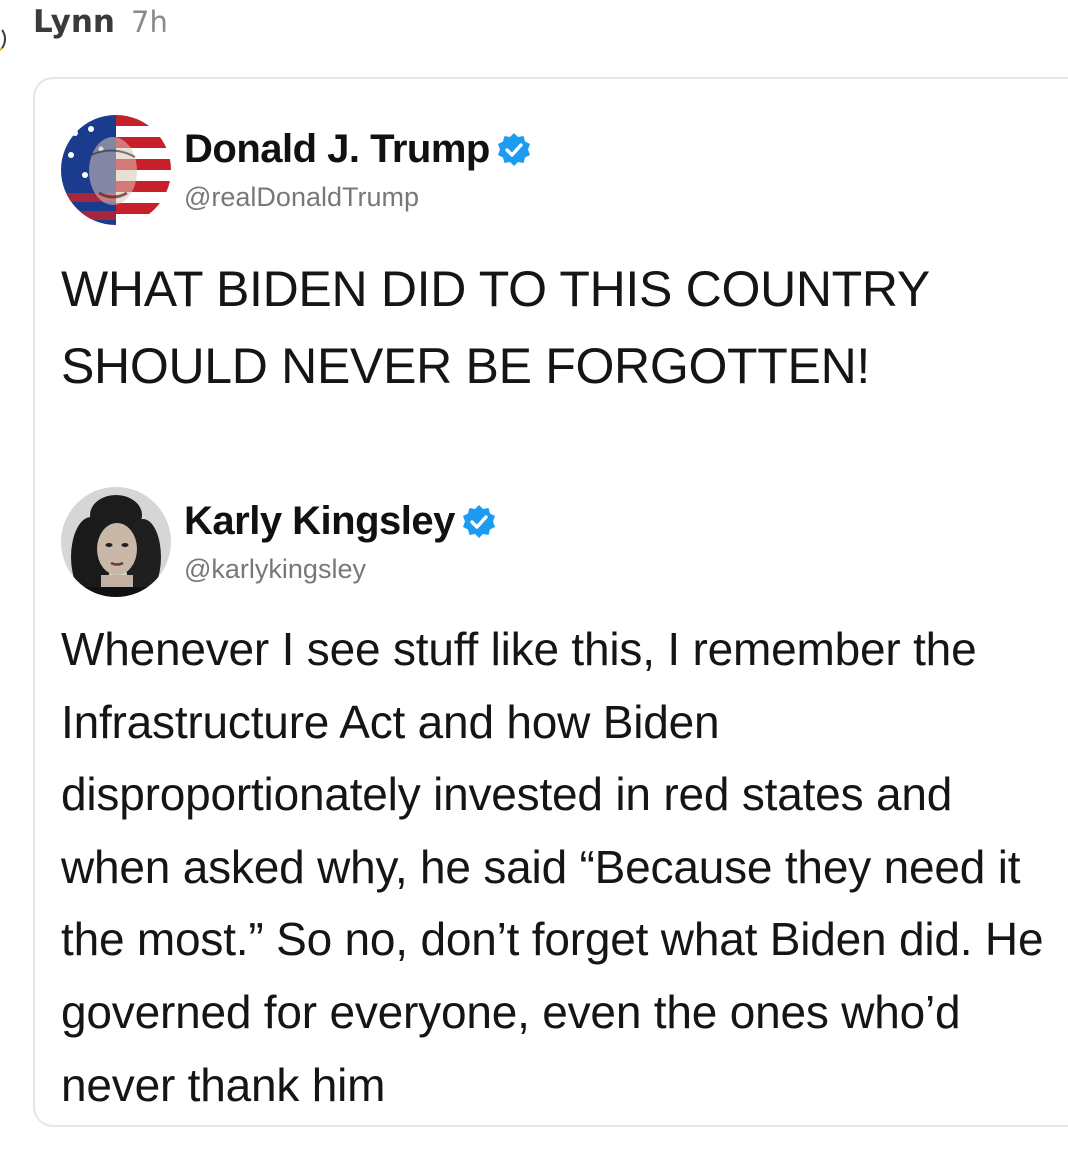  I want to click on comment-header: Lynn 7h, so click(100, 24).